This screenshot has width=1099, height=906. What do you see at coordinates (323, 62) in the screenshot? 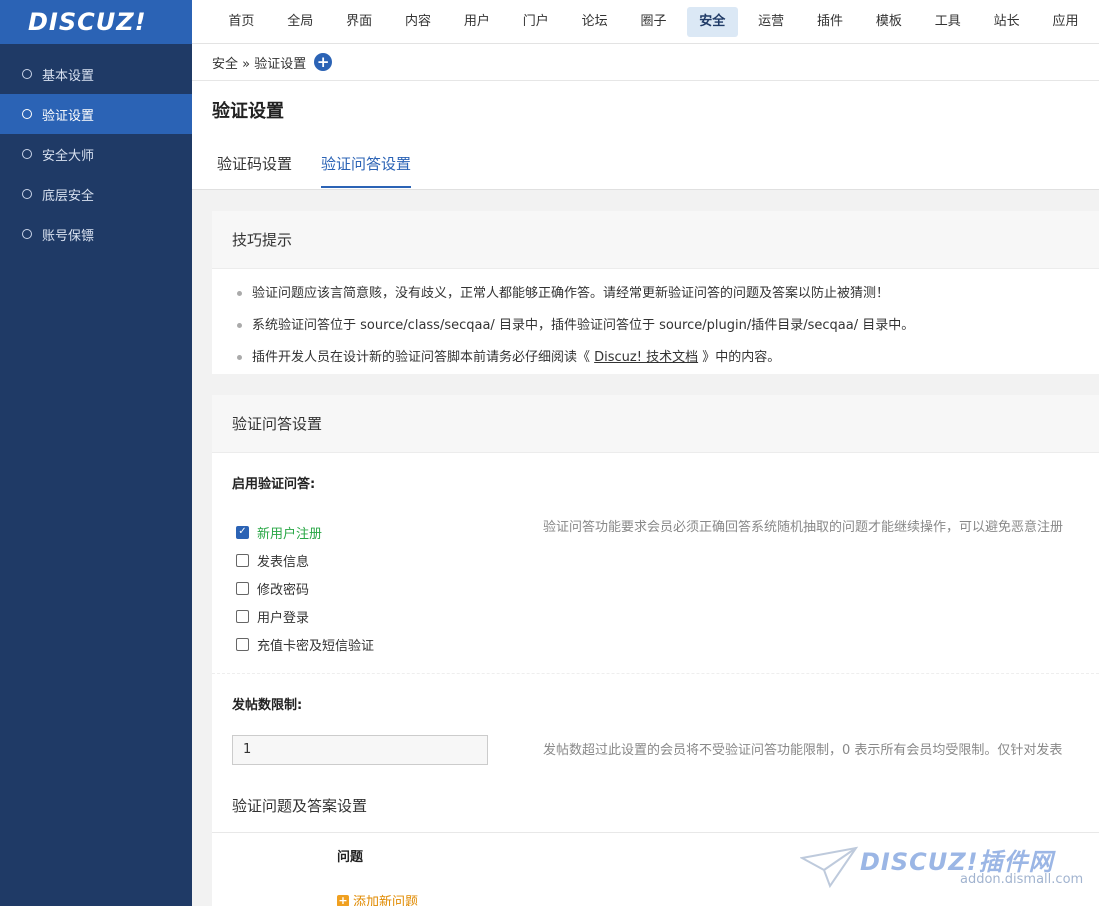
I see `add-shortcut-icon: +` at bounding box center [323, 62].